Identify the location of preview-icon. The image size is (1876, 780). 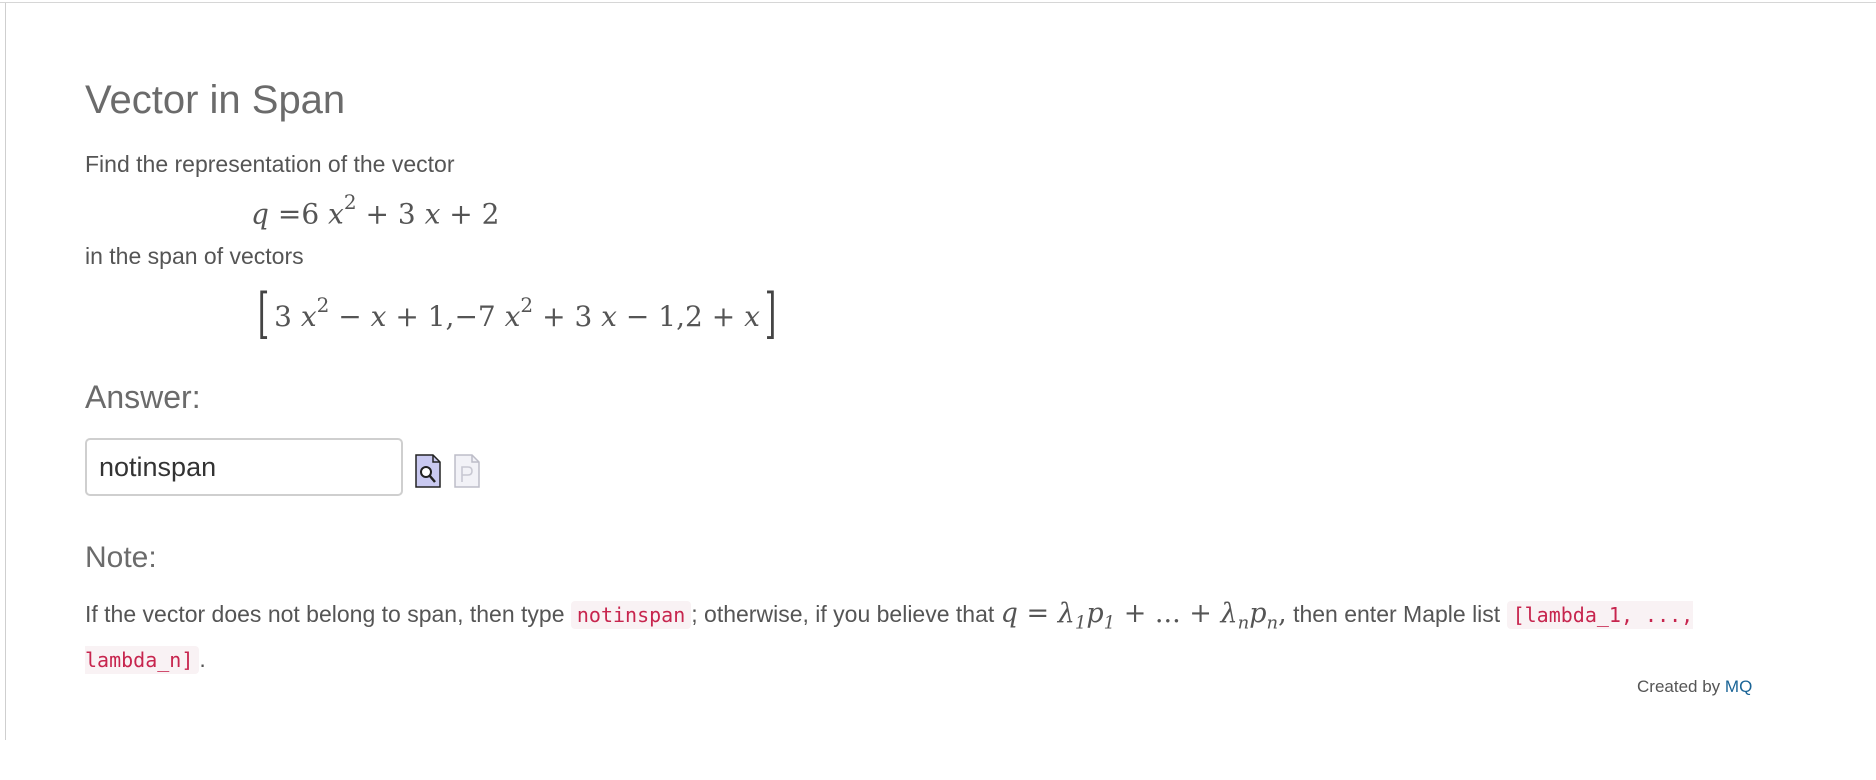
(467, 471).